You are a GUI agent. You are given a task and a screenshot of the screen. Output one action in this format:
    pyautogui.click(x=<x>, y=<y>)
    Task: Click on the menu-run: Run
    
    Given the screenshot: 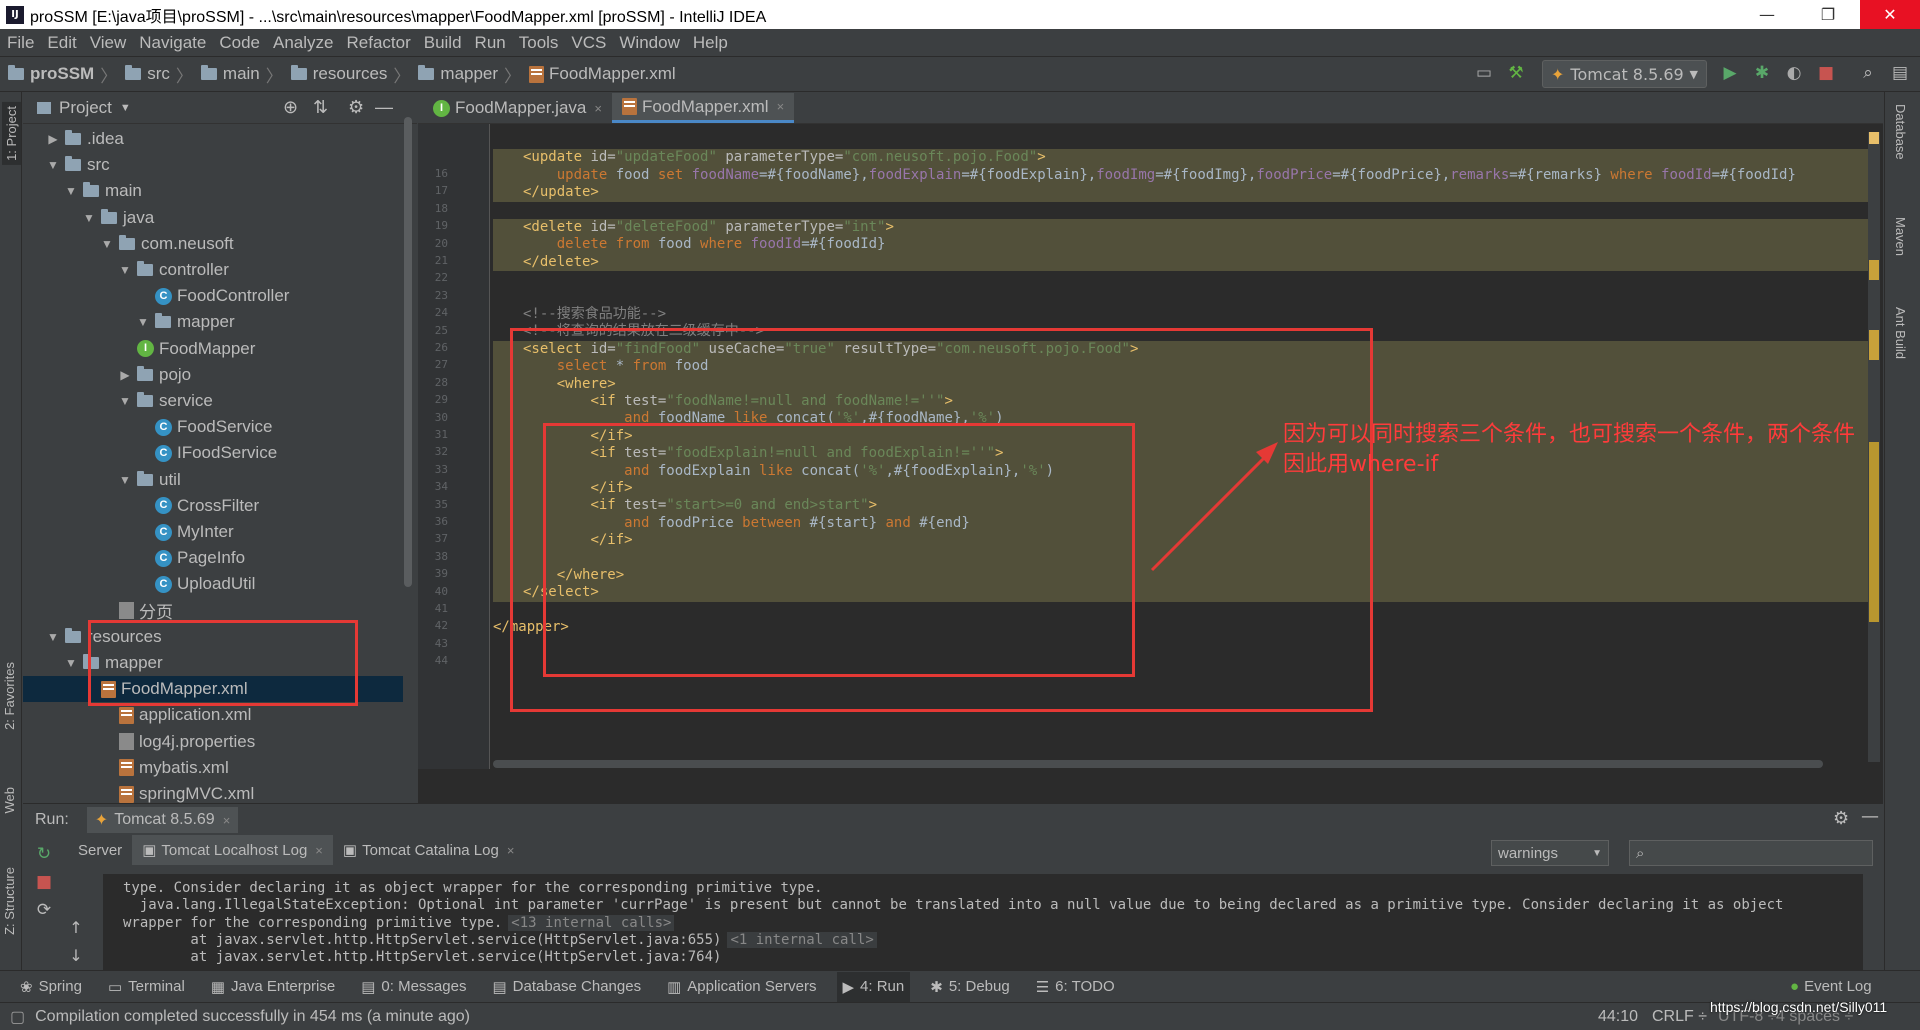 What is the action you would take?
    pyautogui.click(x=490, y=43)
    